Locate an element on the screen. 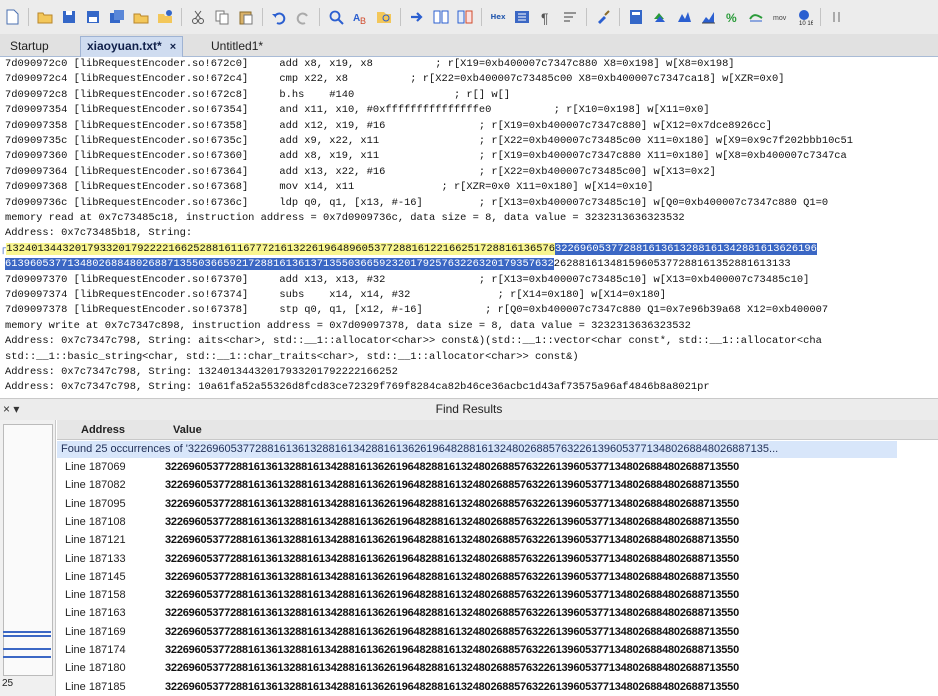  result-address: Line 187174 is located at coordinates (95, 650).